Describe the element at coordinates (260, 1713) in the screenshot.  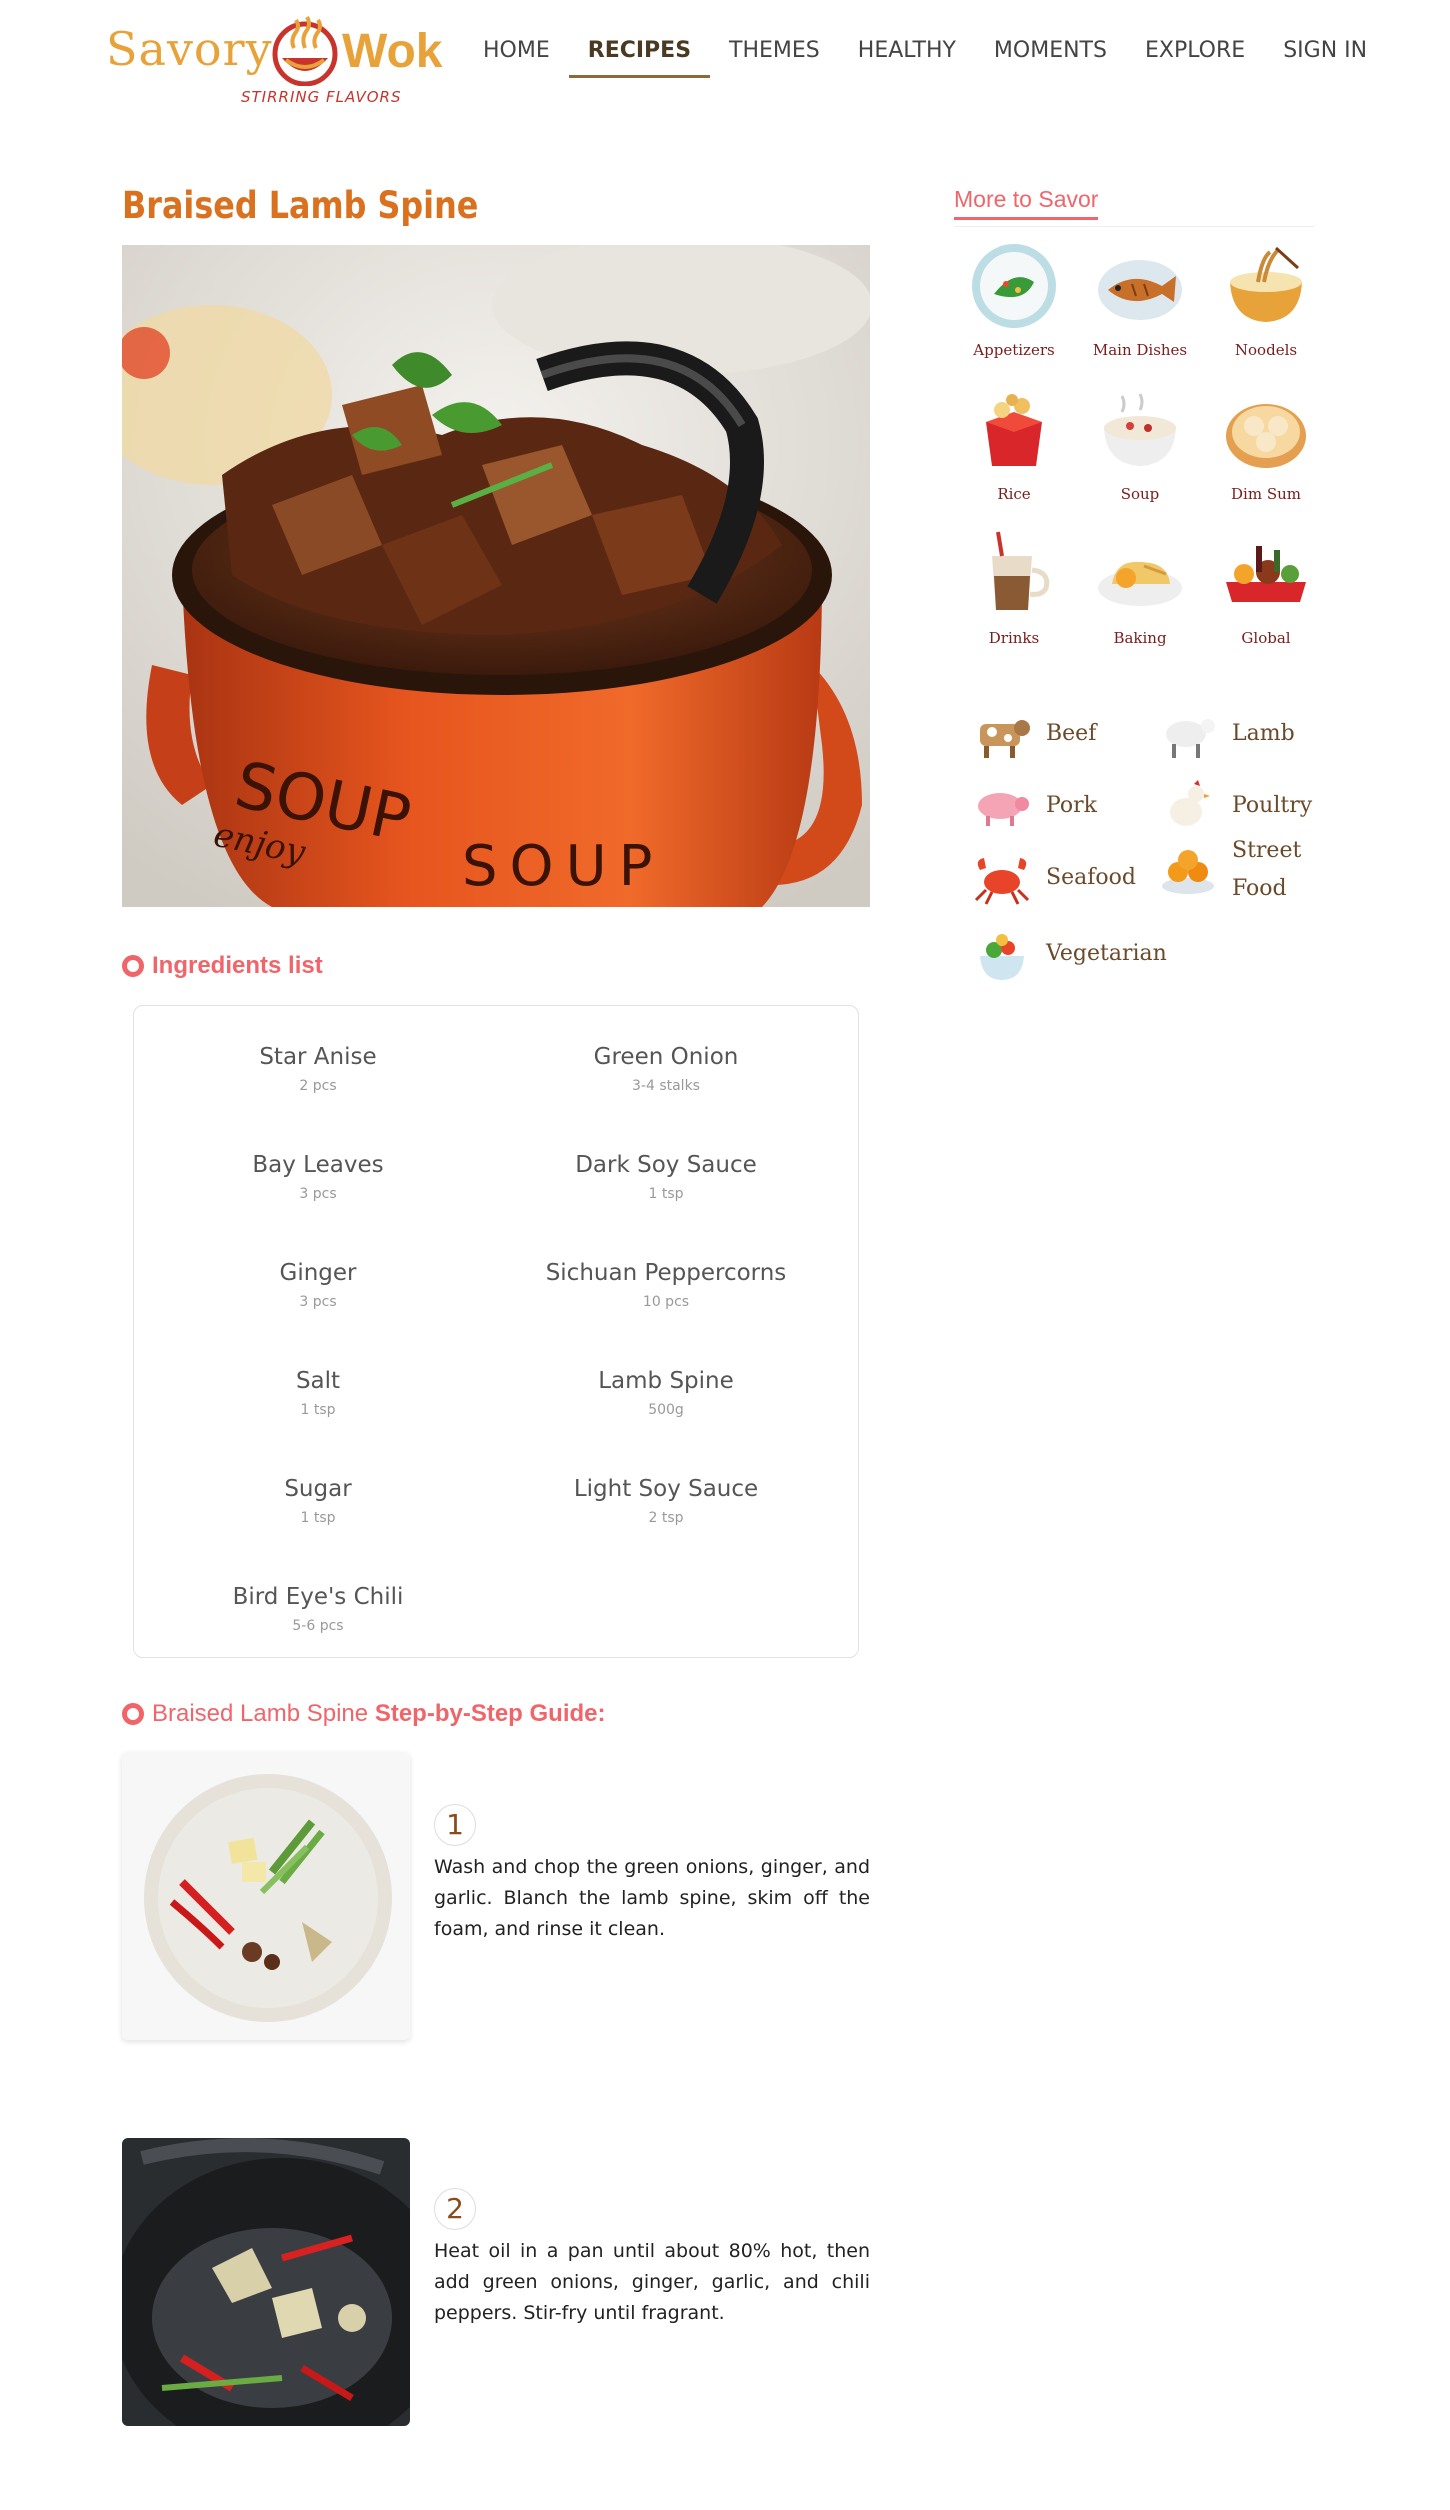
I see `steps-heading-recipe: Braised Lamb Spine` at that location.